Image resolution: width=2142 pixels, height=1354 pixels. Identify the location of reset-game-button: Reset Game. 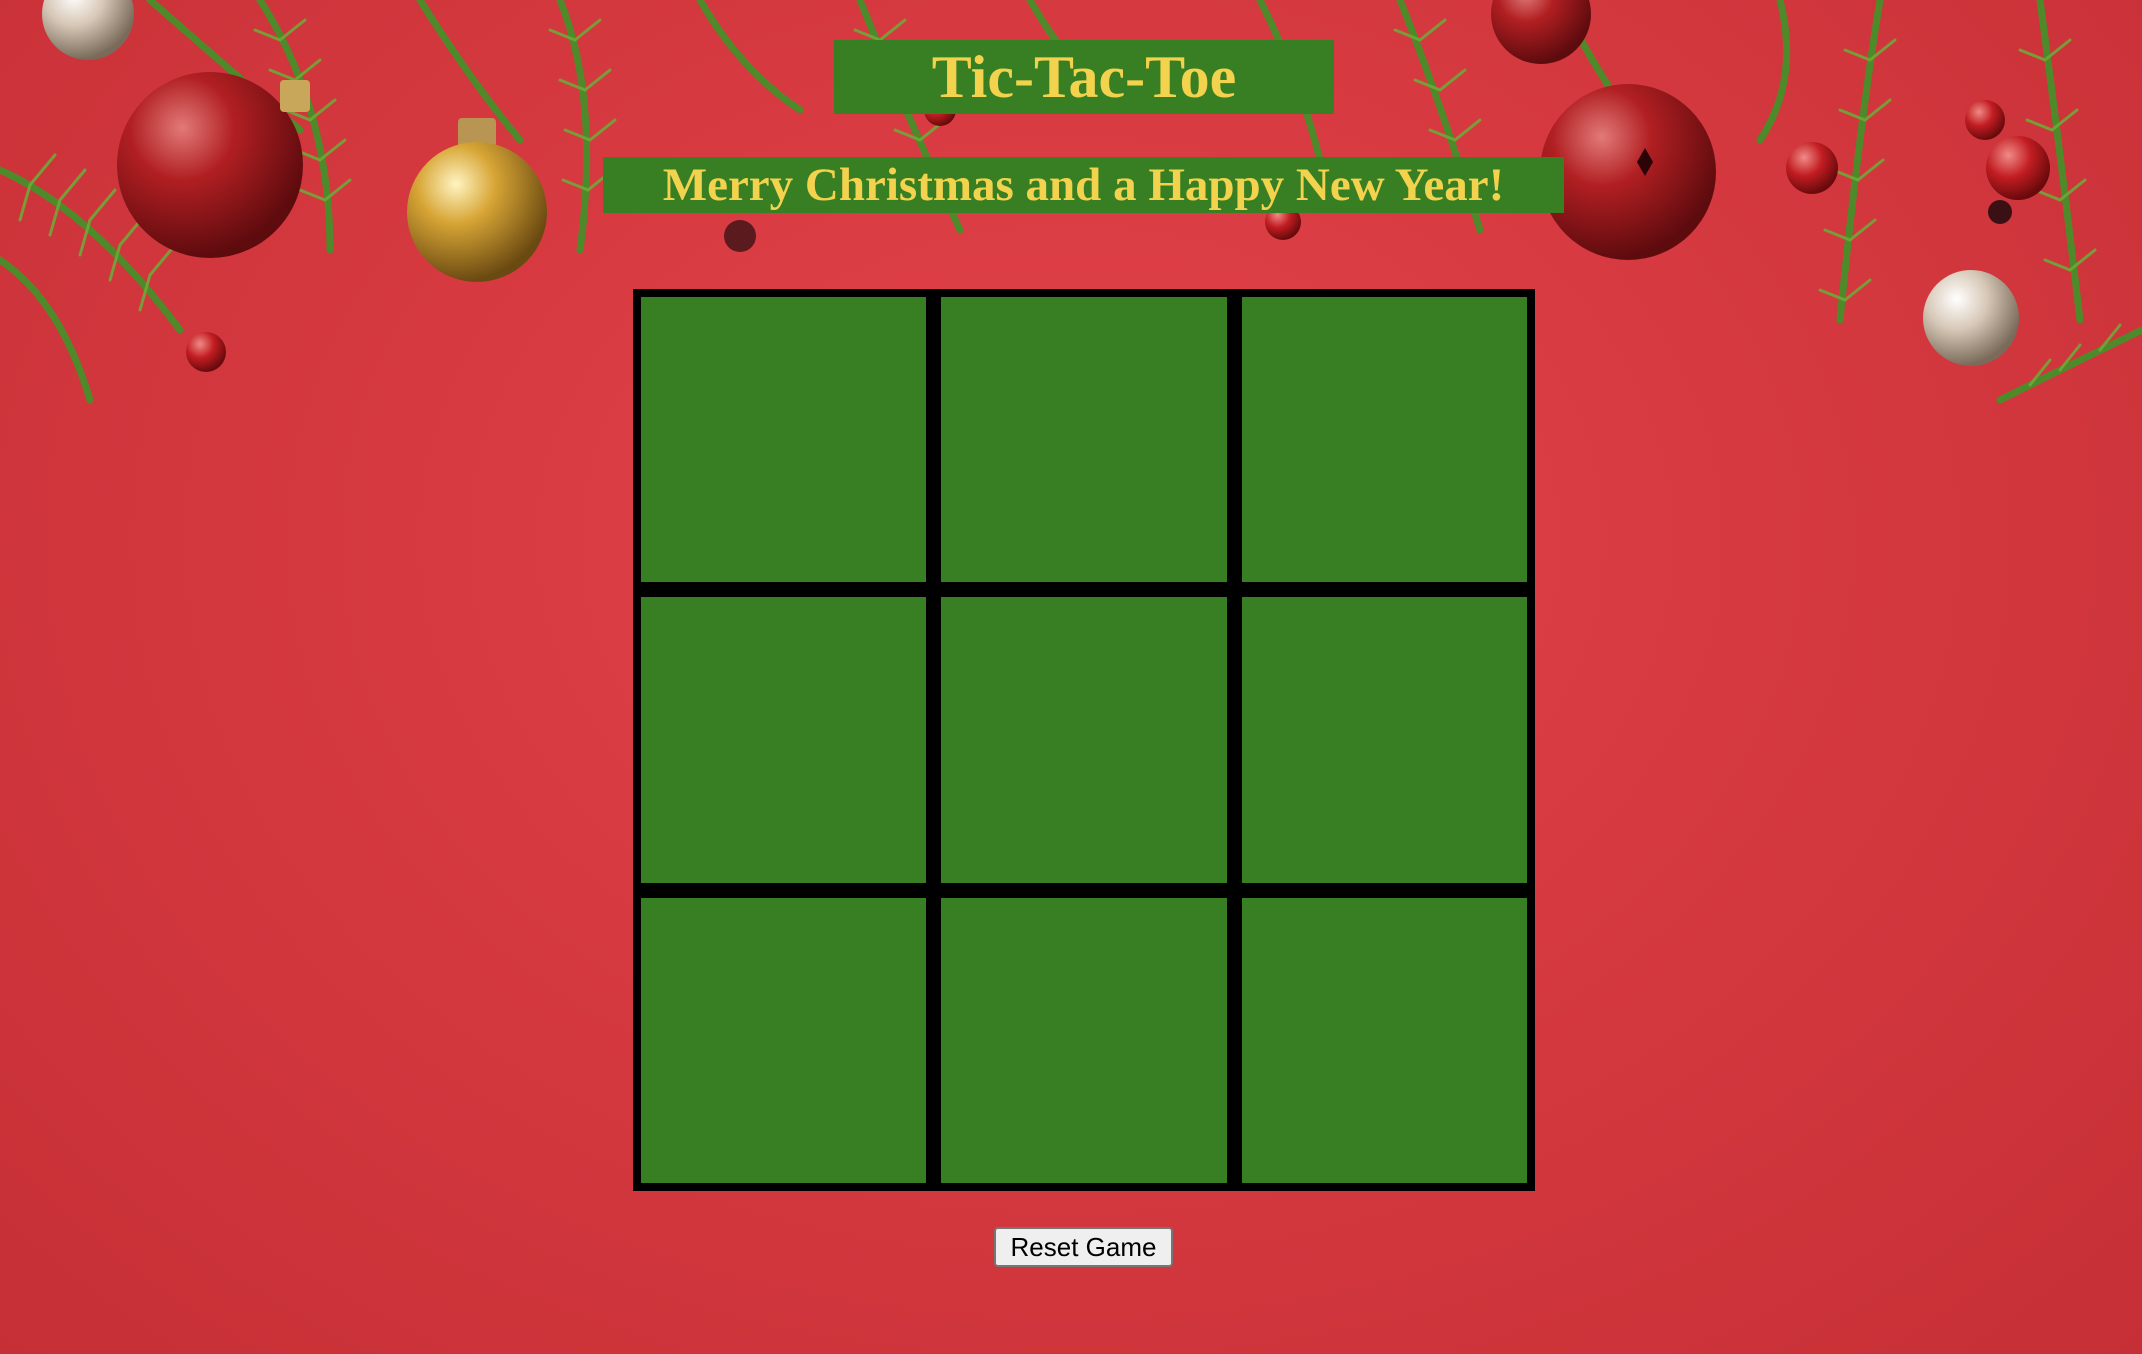
(1083, 1247).